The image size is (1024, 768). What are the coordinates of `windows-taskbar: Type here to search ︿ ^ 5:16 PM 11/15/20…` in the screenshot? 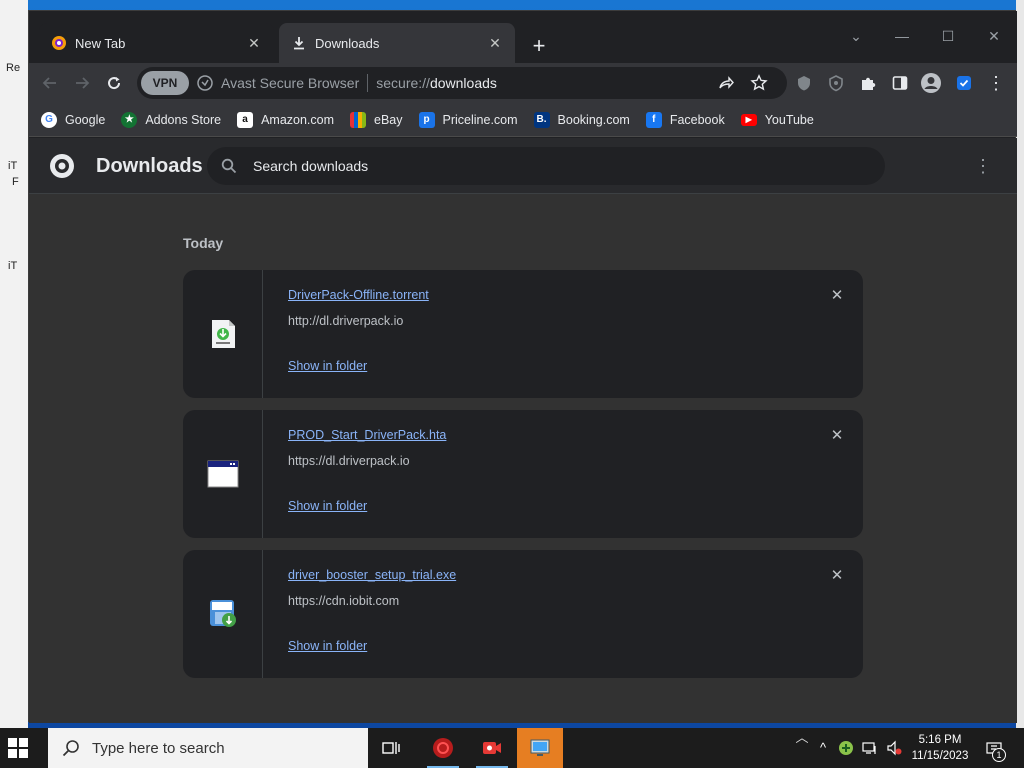 It's located at (512, 748).